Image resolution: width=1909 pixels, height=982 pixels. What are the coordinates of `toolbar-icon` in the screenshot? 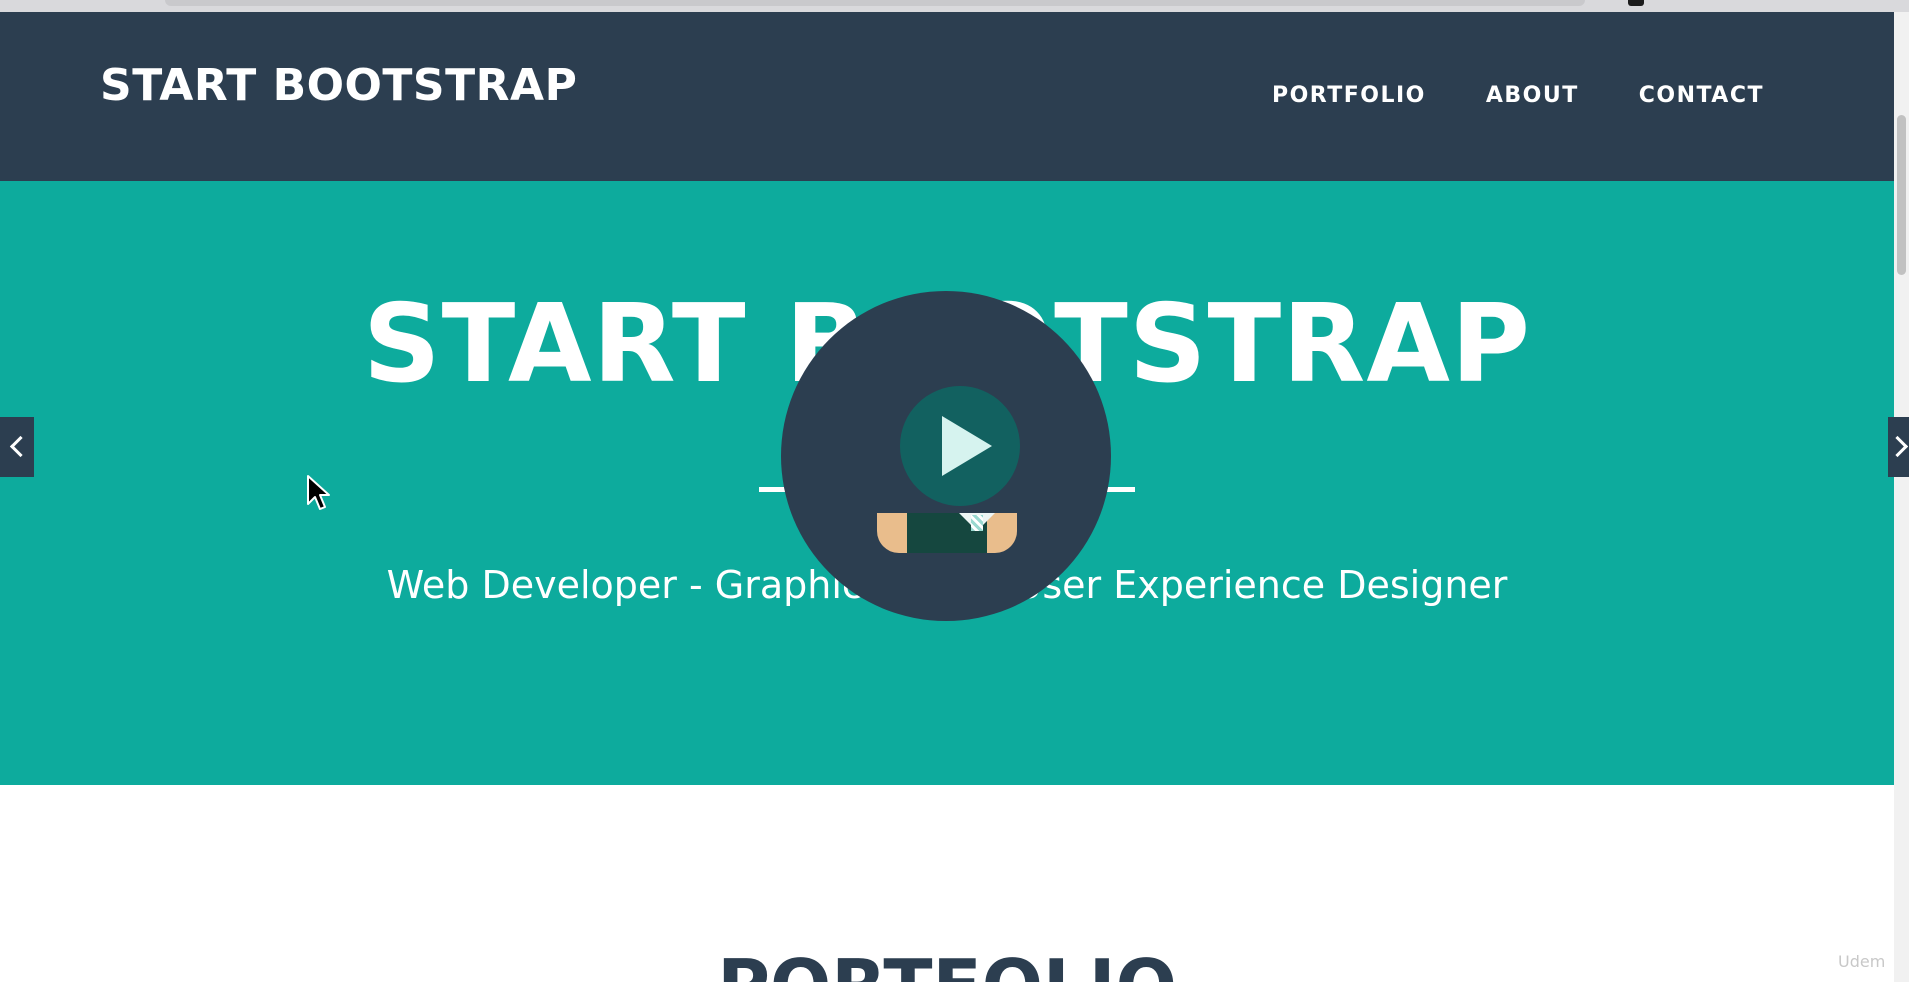 It's located at (1636, 3).